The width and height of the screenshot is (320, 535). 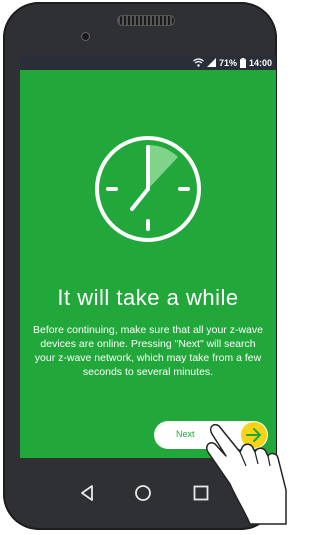 I want to click on status-time: 14:00, so click(x=260, y=62).